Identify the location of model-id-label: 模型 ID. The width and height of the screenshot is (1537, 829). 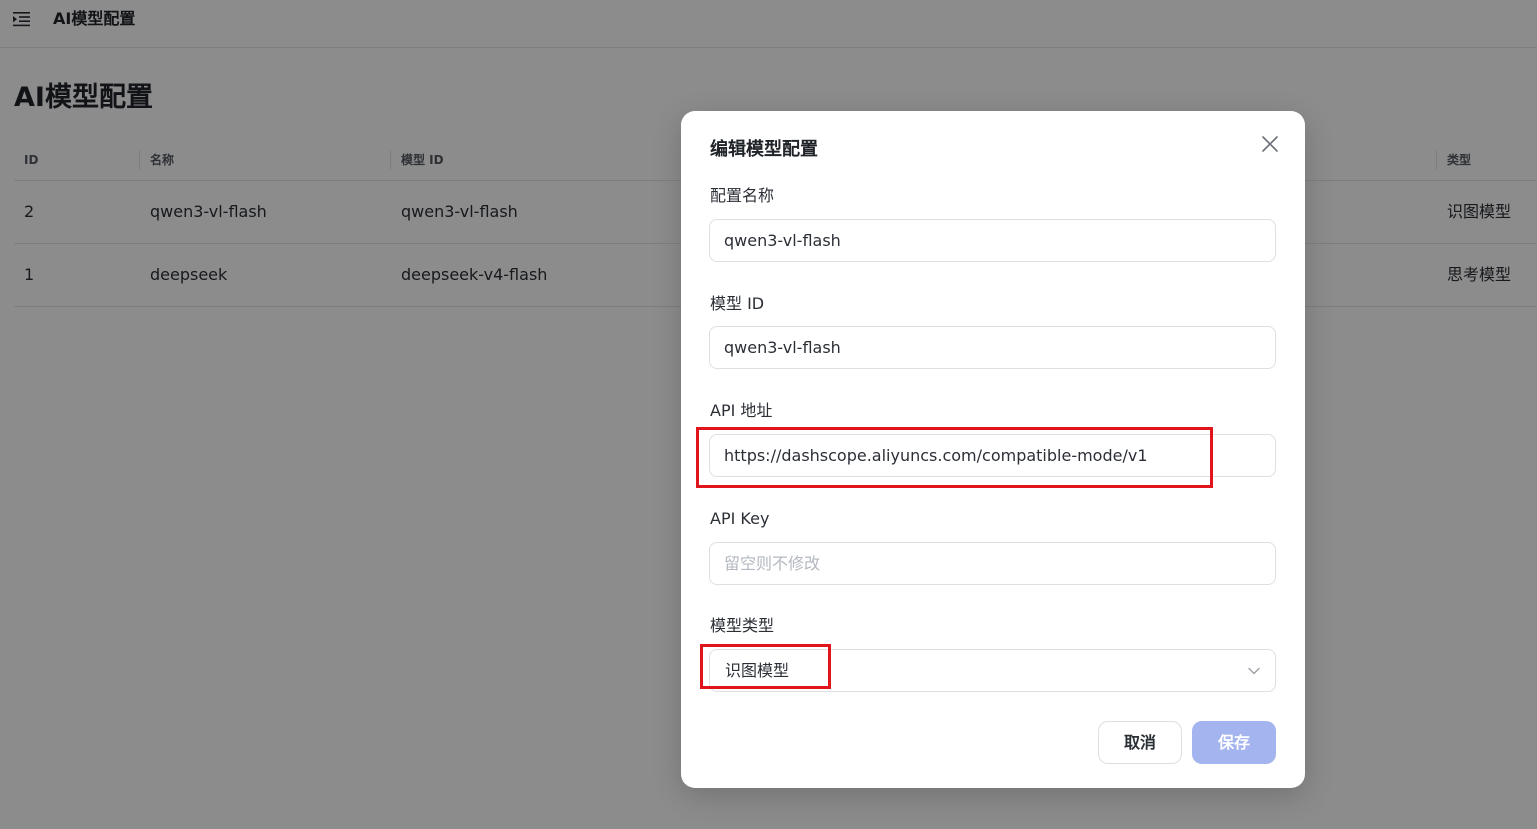
(737, 303).